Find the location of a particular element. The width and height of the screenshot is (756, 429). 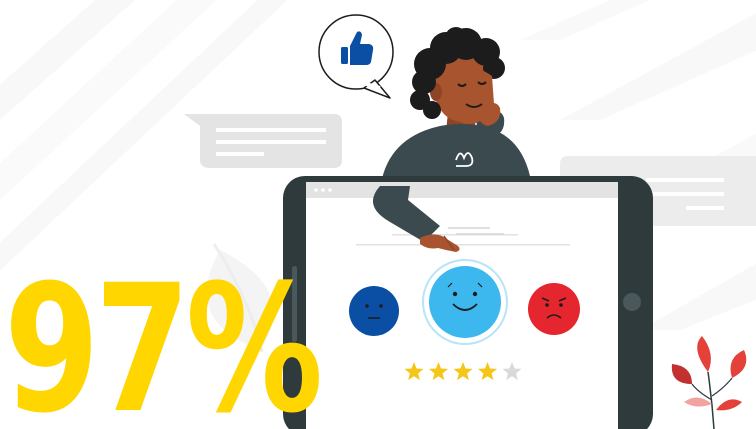

plant is located at coordinates (709, 382).